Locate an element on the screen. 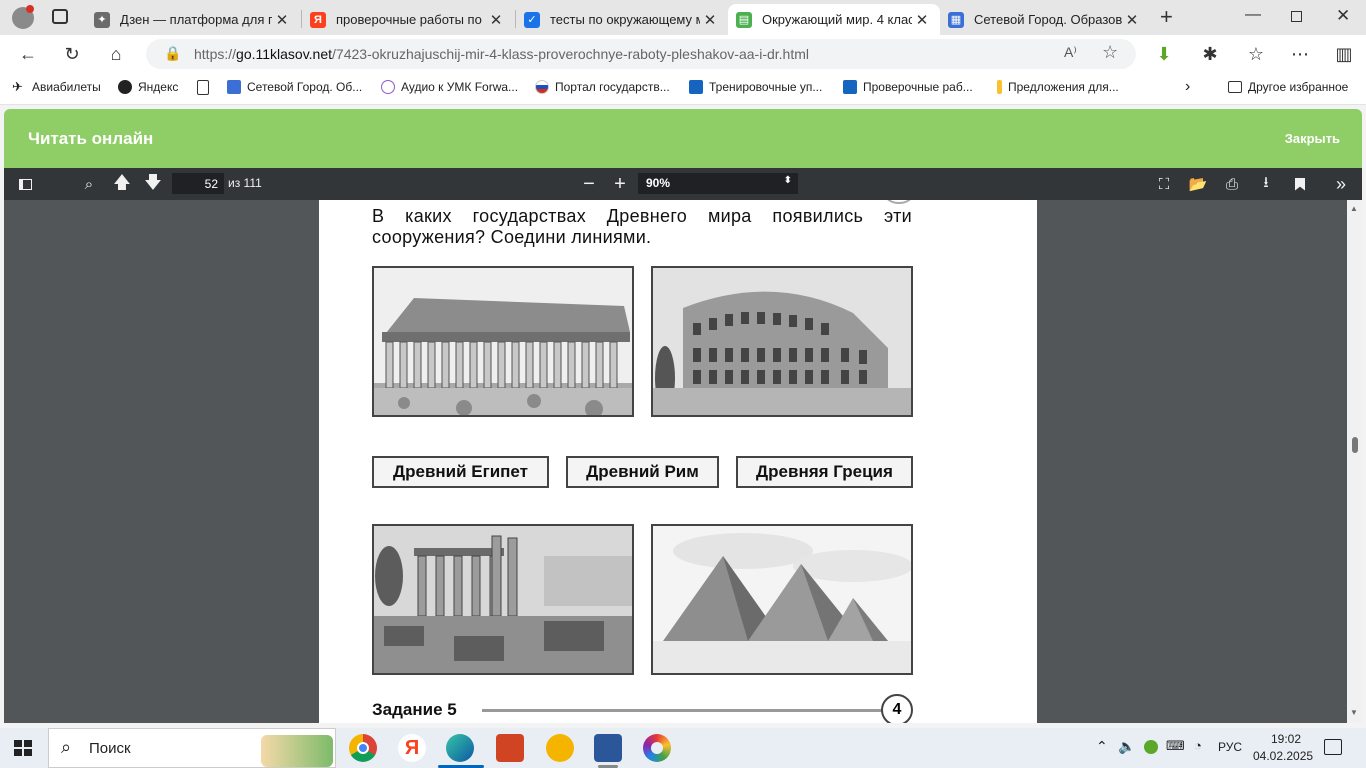 The image size is (1366, 768). task-divider is located at coordinates (682, 710).